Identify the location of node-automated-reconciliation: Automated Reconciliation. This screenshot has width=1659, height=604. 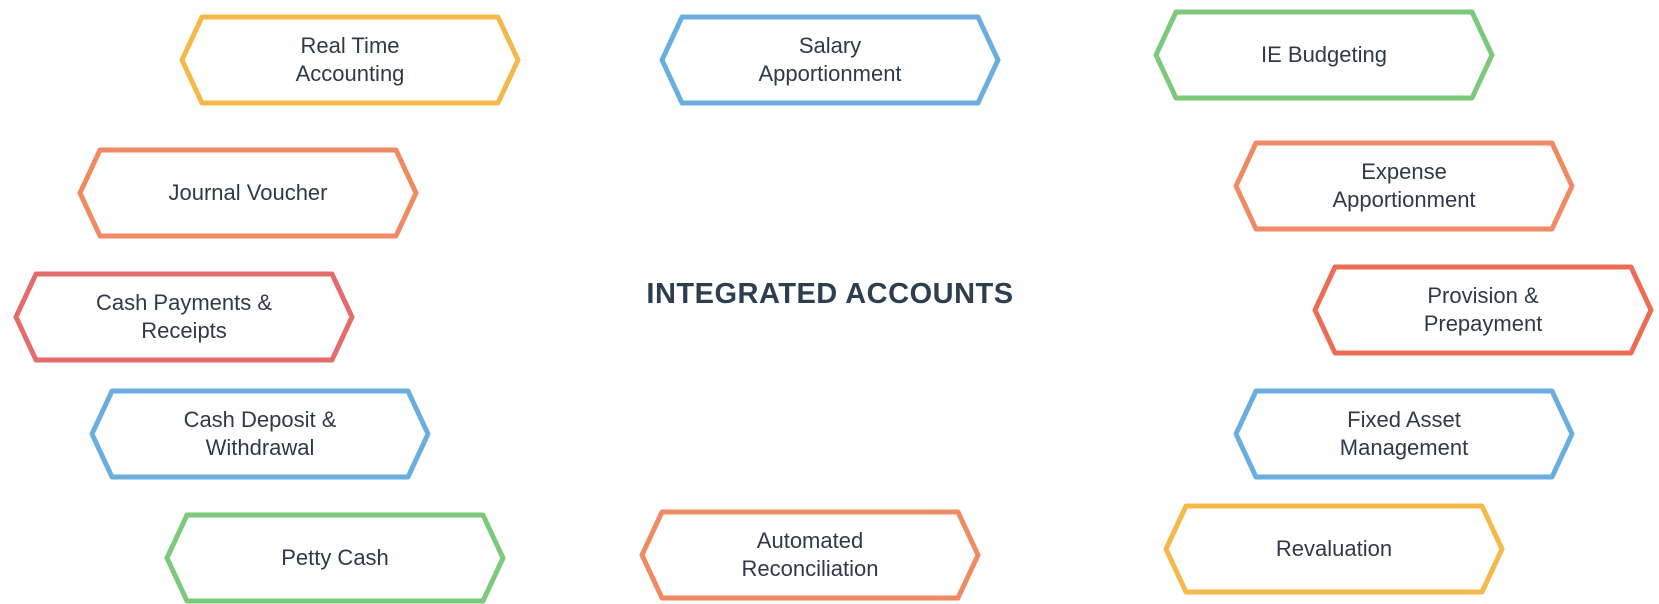
(810, 555).